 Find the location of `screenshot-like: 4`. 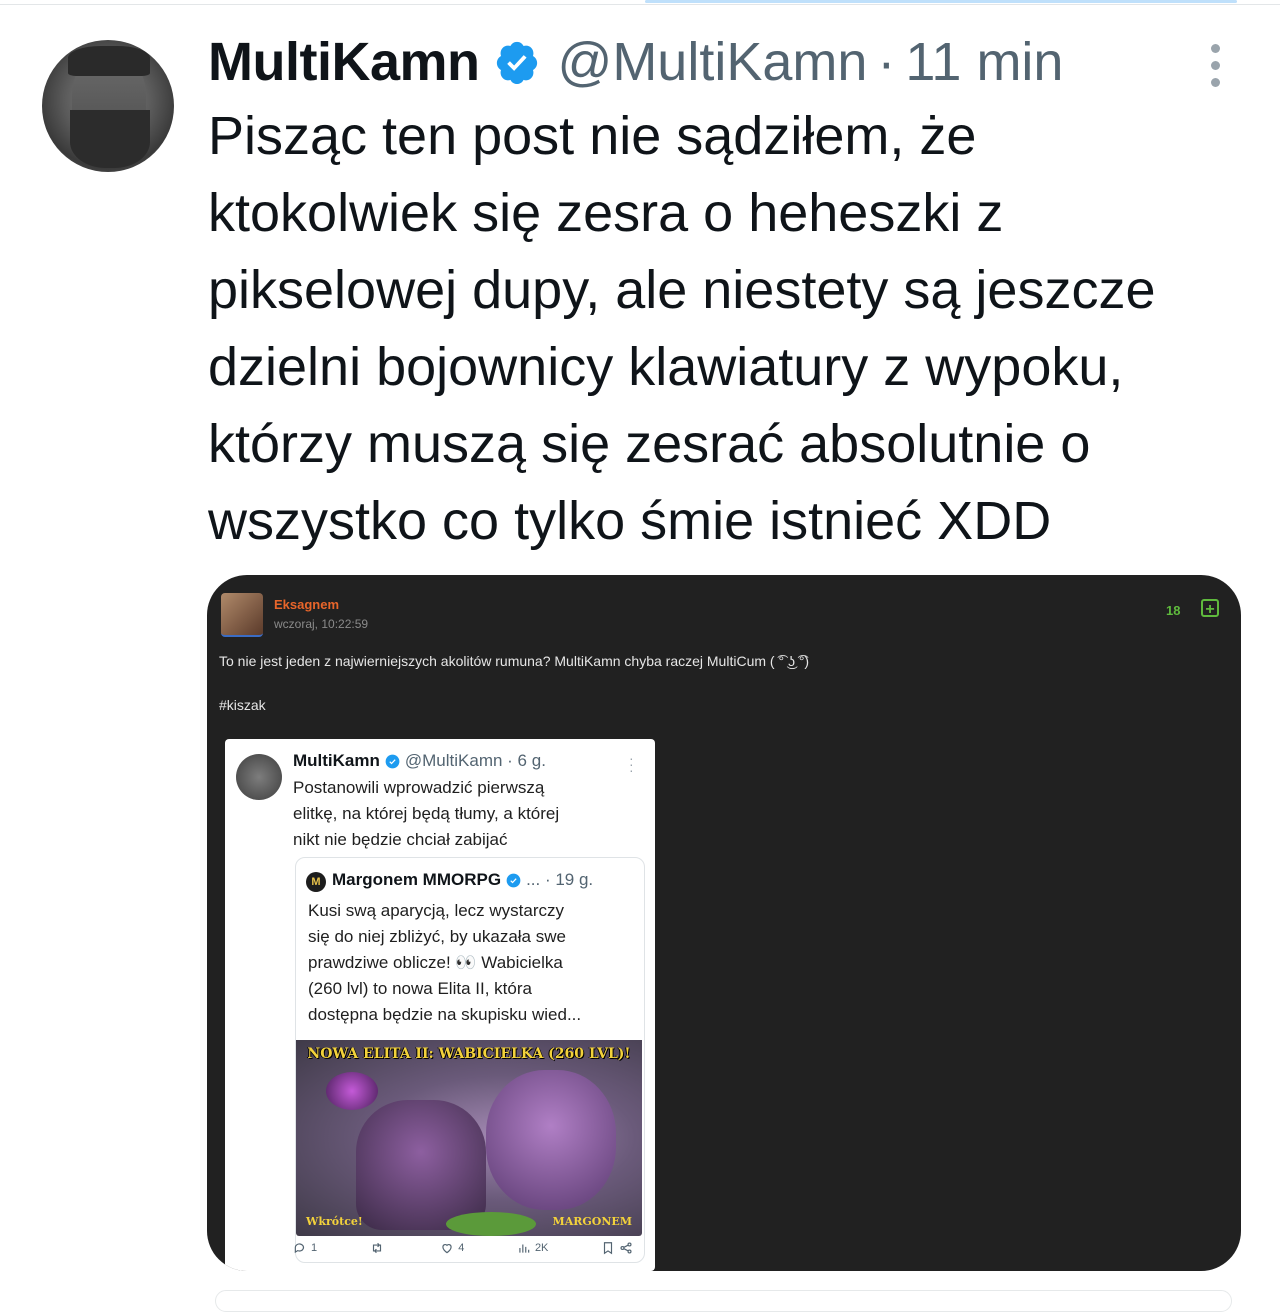

screenshot-like: 4 is located at coordinates (452, 1248).